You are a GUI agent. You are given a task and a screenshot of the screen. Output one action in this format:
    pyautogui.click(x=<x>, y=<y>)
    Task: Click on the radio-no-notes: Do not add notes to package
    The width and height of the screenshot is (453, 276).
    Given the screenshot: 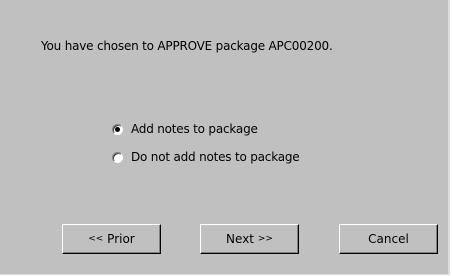 What is the action you would take?
    pyautogui.click(x=206, y=157)
    